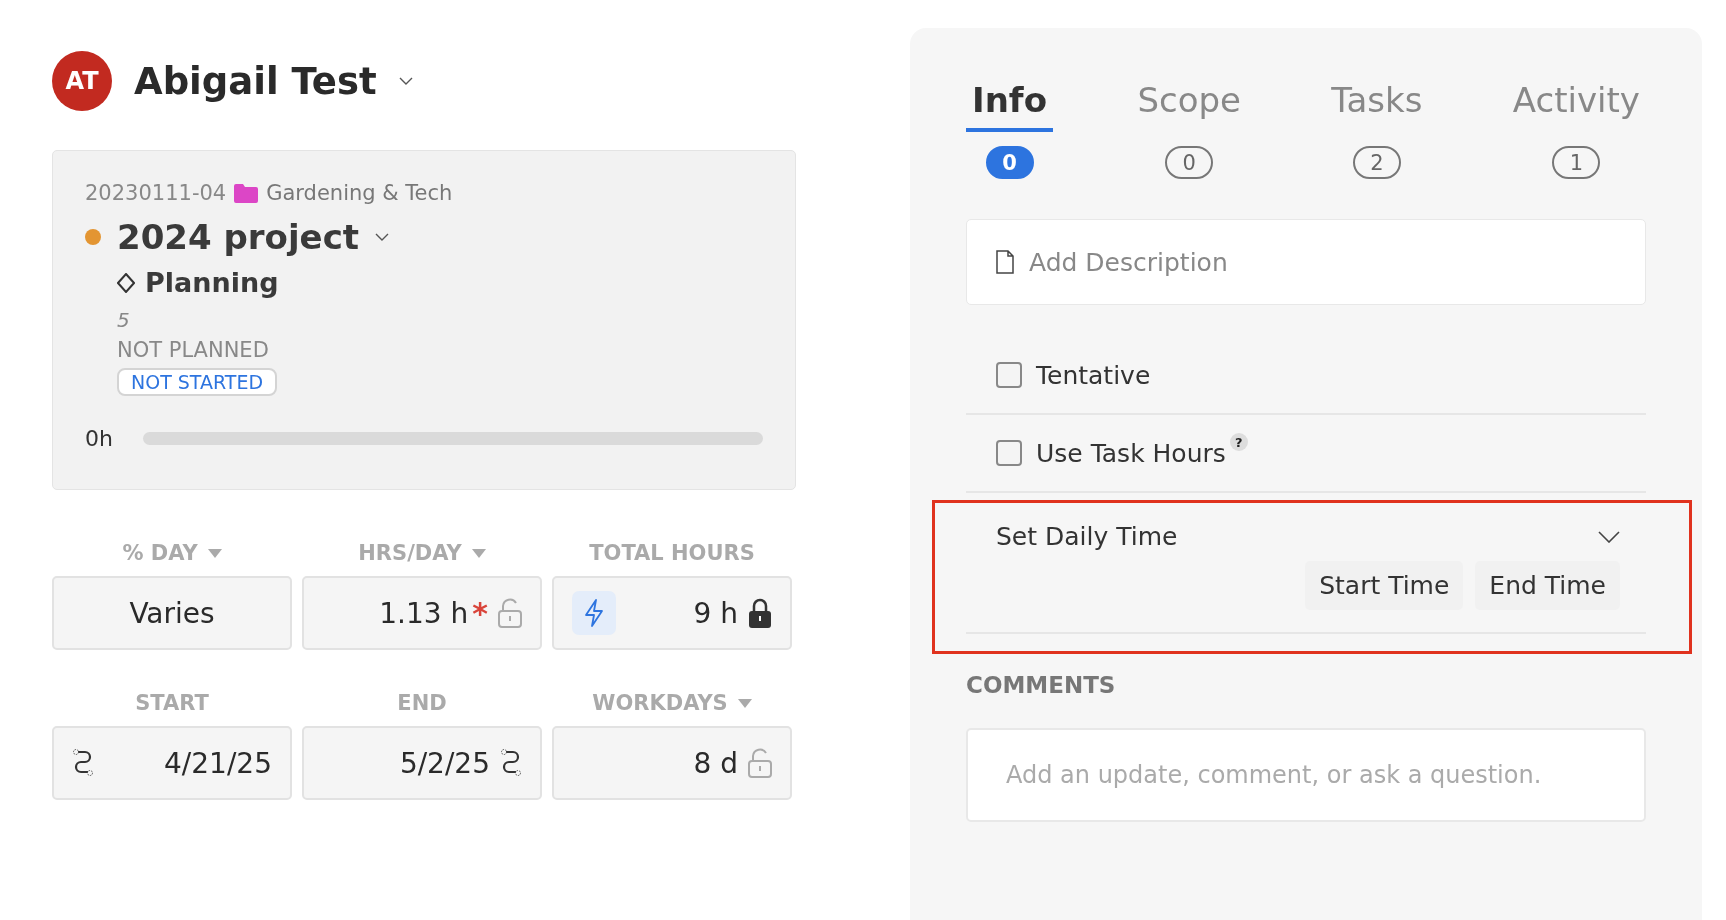  What do you see at coordinates (1377, 129) in the screenshot?
I see `tab: Tasks 2` at bounding box center [1377, 129].